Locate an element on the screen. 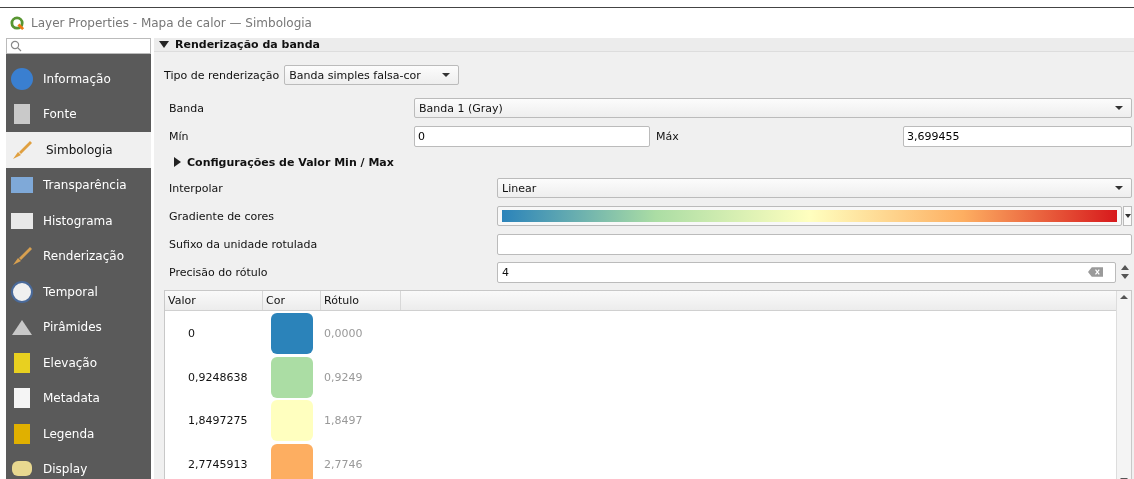 The image size is (1134, 479). collapsible-header: Configurações de Valor Min / Max is located at coordinates (648, 162).